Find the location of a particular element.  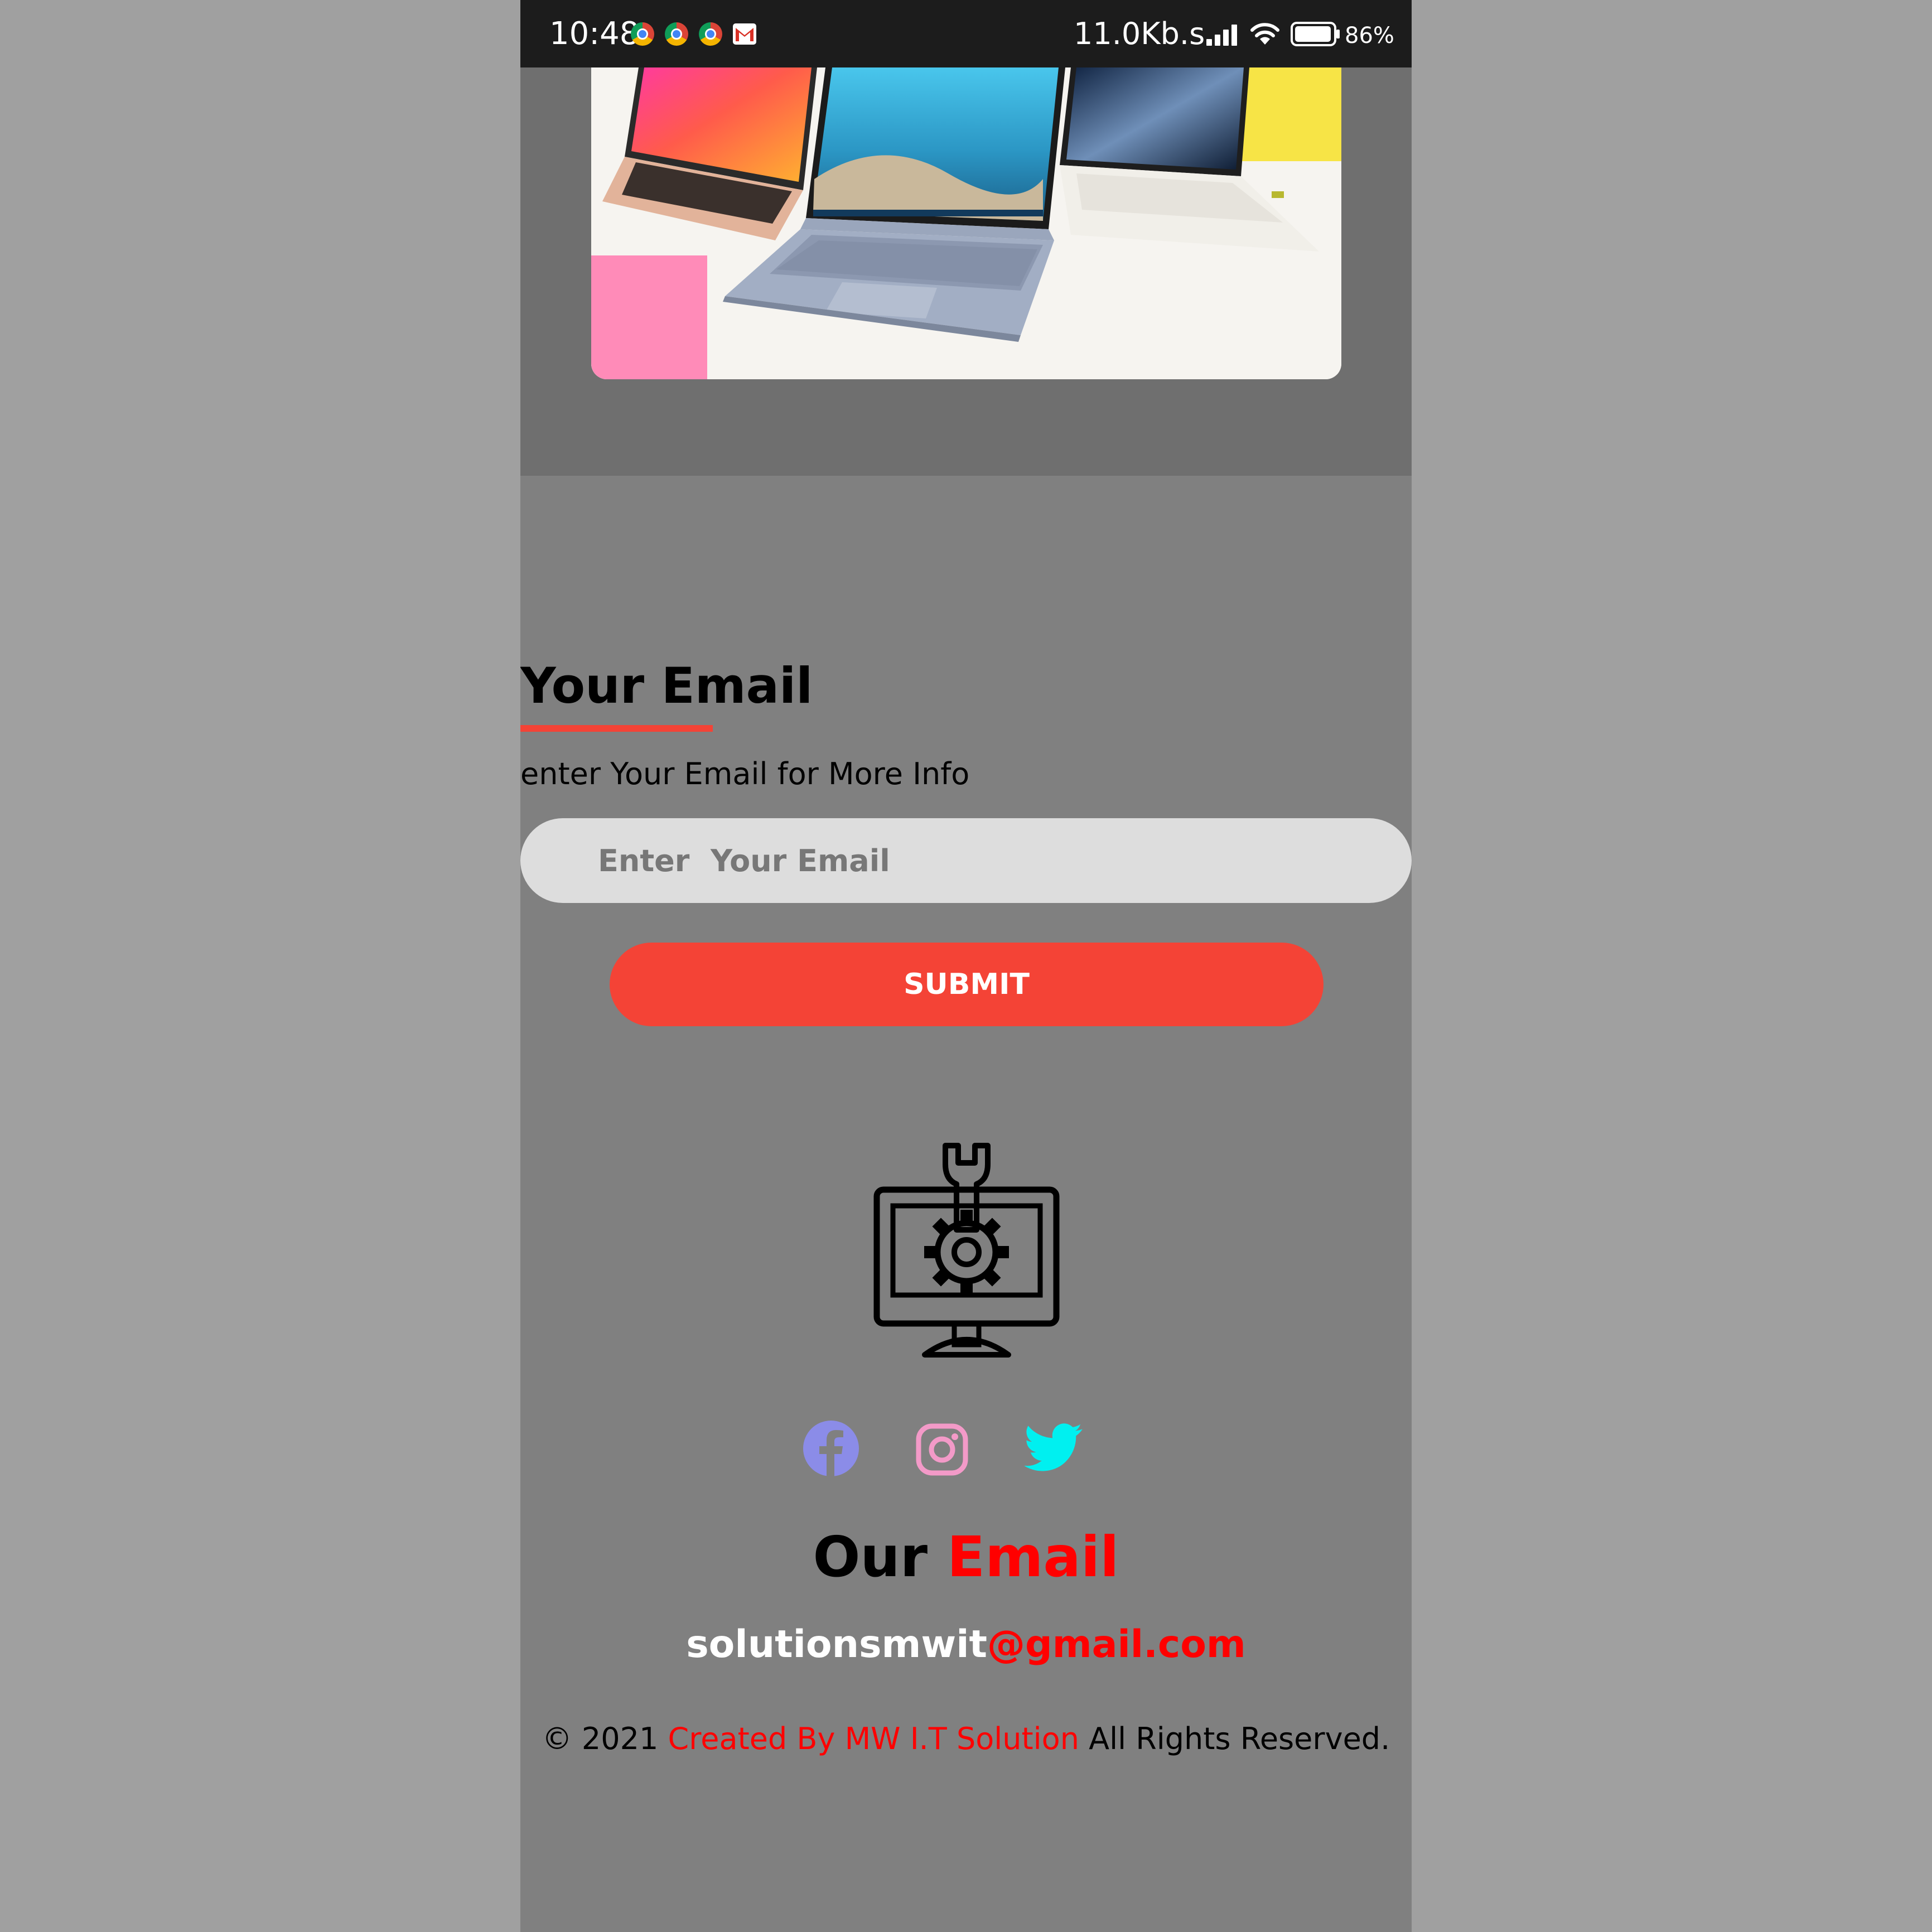

computer-settings-icon is located at coordinates (966, 1250).